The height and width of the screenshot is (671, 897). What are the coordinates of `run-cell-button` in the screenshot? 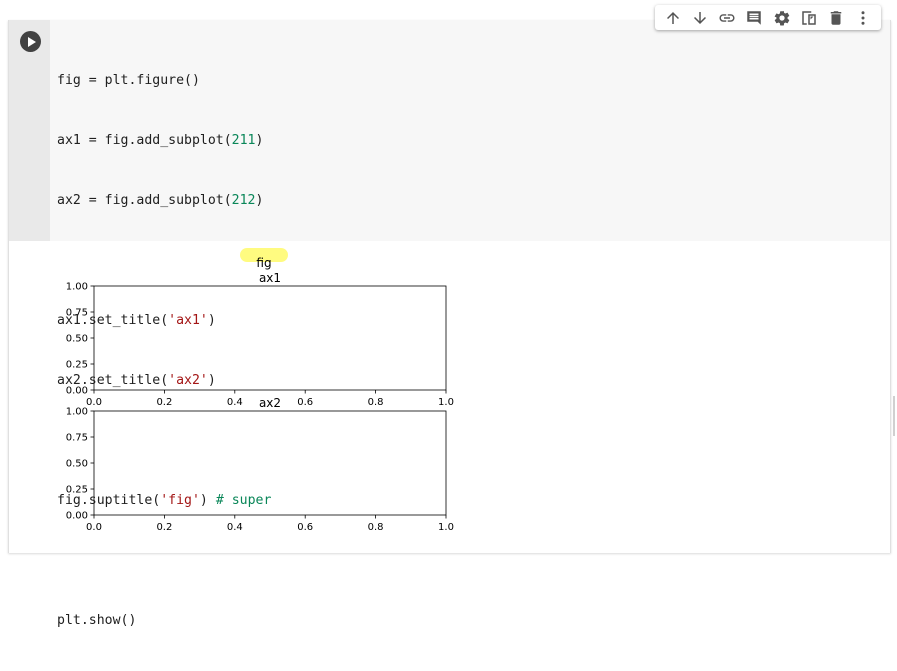 It's located at (30, 41).